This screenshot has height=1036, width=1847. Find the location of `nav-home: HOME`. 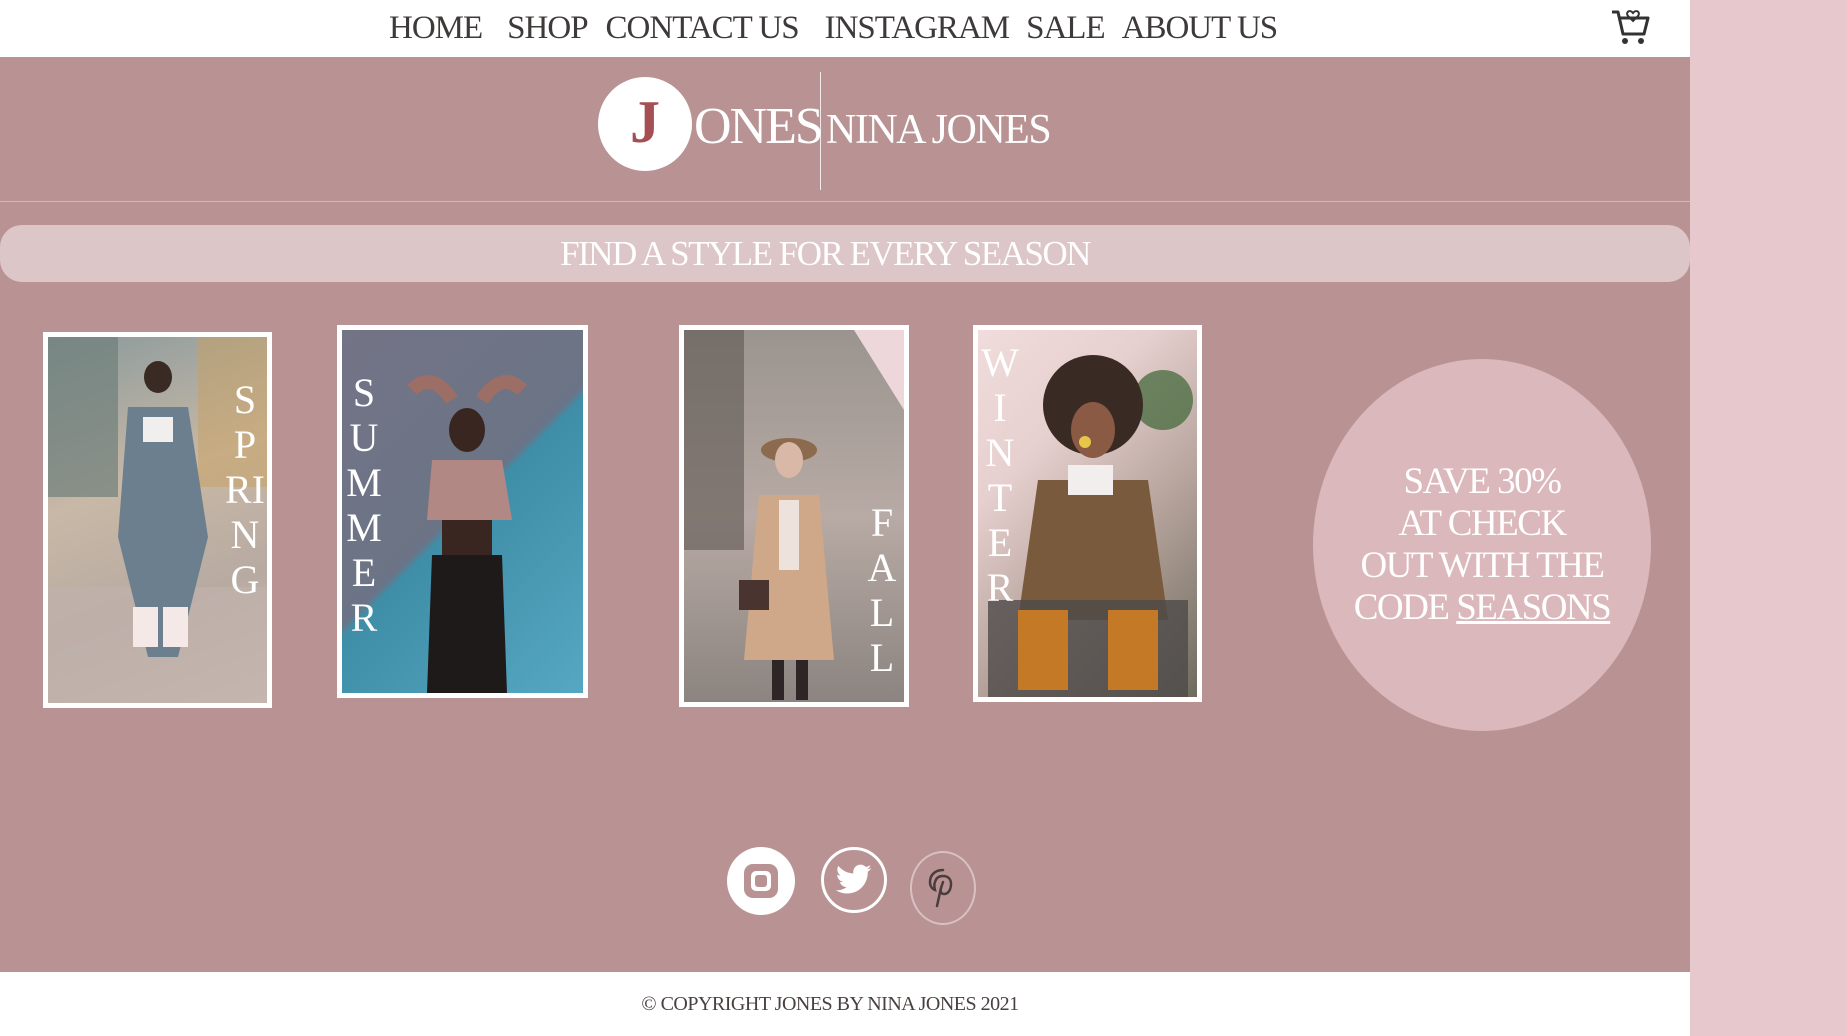

nav-home: HOME is located at coordinates (436, 28).